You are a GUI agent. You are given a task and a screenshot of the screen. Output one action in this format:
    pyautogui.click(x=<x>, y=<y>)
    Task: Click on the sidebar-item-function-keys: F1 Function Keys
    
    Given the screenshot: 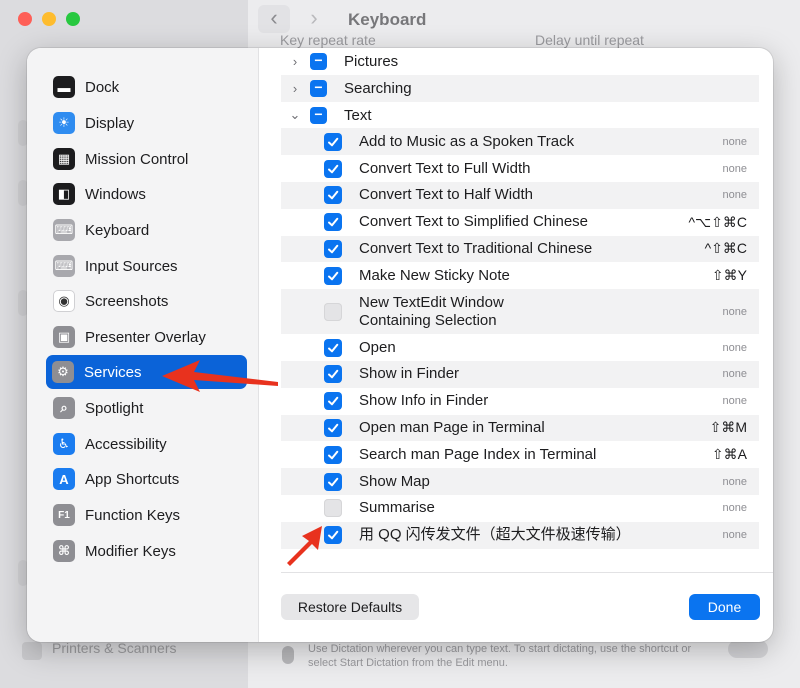 What is the action you would take?
    pyautogui.click(x=147, y=515)
    